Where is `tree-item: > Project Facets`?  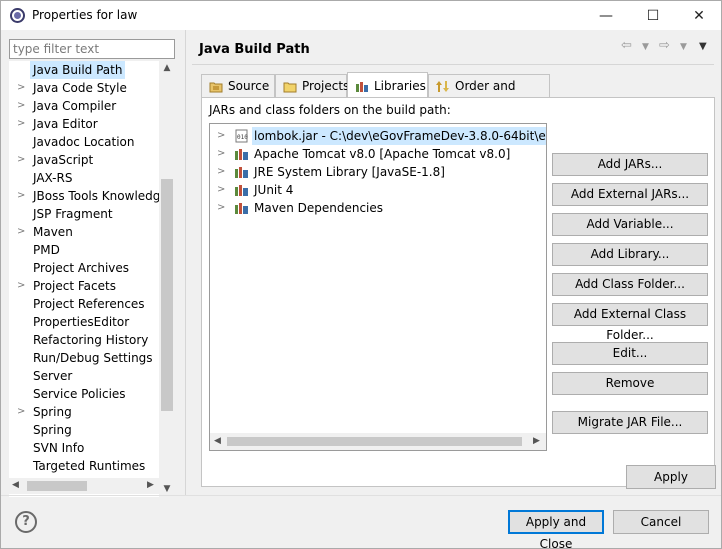 tree-item: > Project Facets is located at coordinates (84, 286).